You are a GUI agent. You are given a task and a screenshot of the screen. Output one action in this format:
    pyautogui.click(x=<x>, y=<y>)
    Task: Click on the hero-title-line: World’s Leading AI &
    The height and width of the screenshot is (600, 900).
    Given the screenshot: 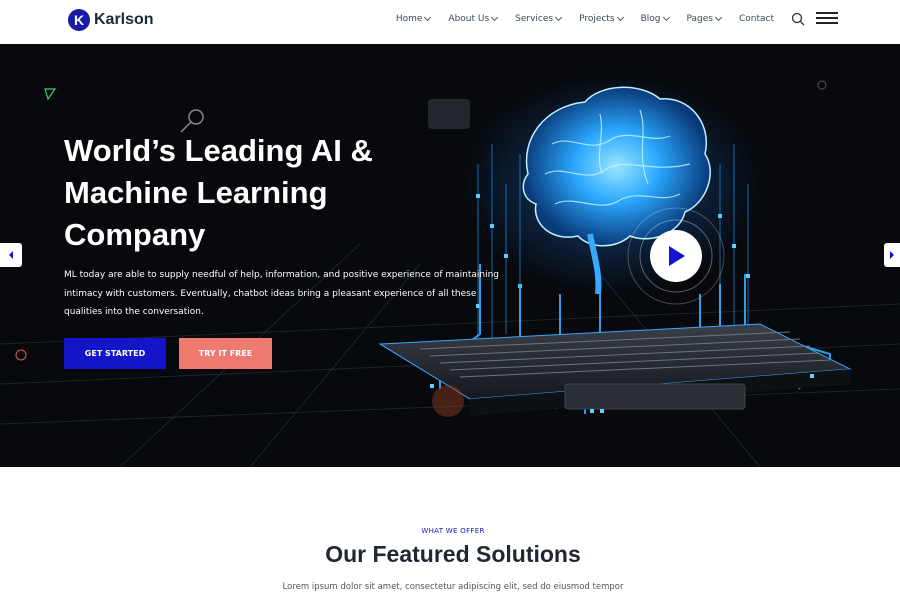 What is the action you would take?
    pyautogui.click(x=218, y=150)
    